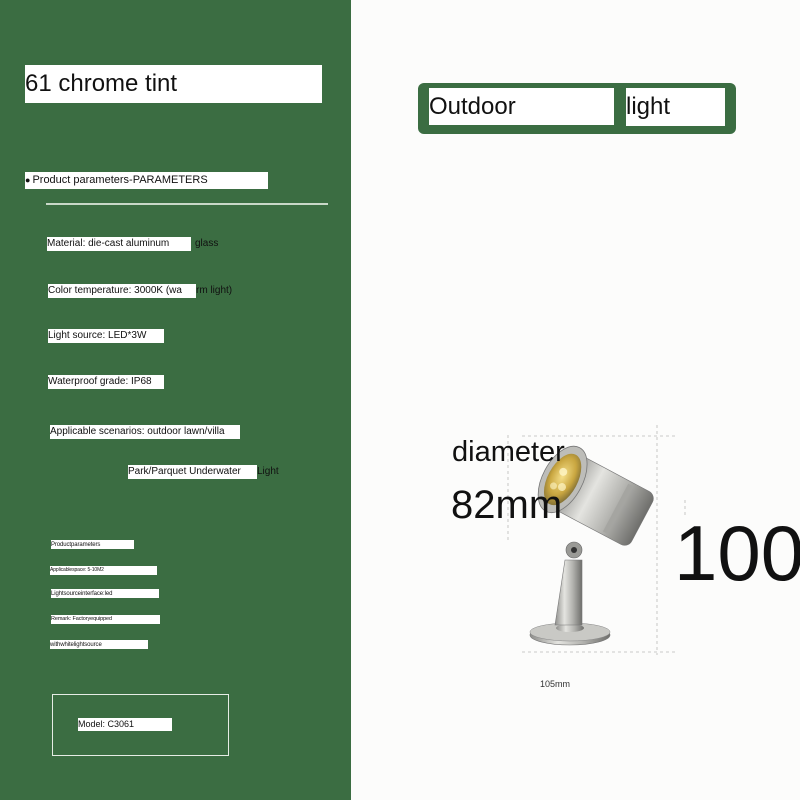 This screenshot has height=800, width=800. What do you see at coordinates (108, 243) in the screenshot?
I see `param-material-text: Material: die-cast aluminum` at bounding box center [108, 243].